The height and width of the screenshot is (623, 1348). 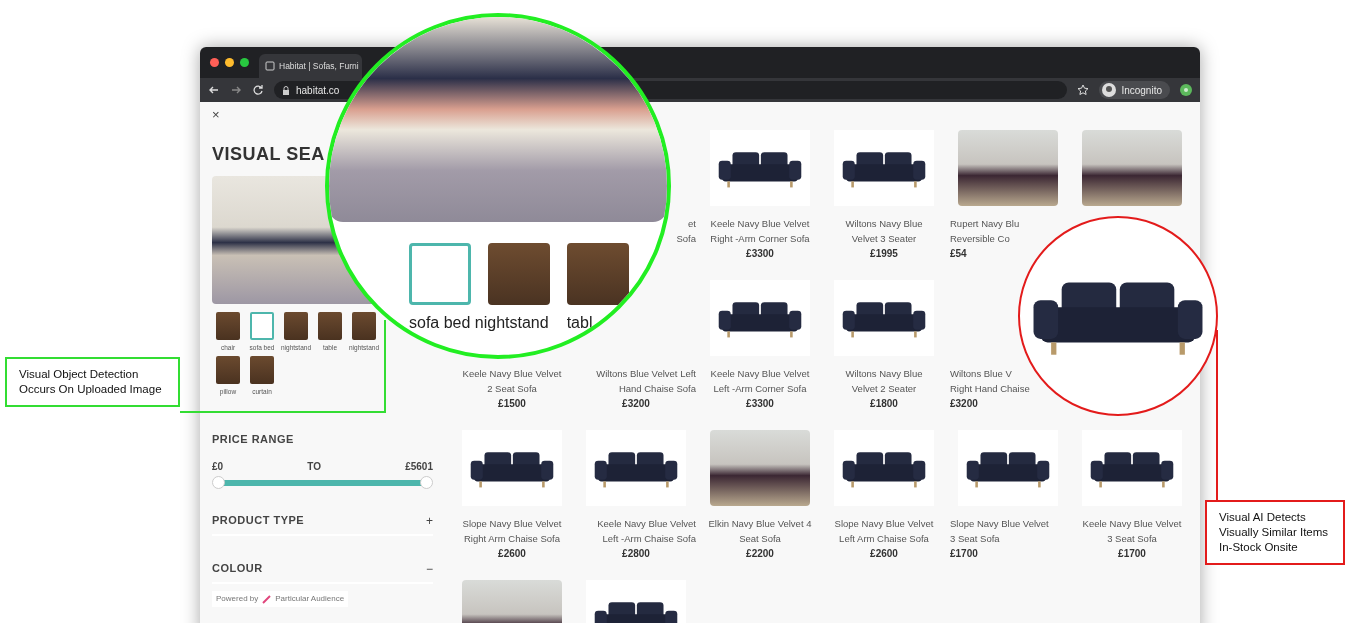 What do you see at coordinates (1134, 90) in the screenshot?
I see `profile-button: Incognito` at bounding box center [1134, 90].